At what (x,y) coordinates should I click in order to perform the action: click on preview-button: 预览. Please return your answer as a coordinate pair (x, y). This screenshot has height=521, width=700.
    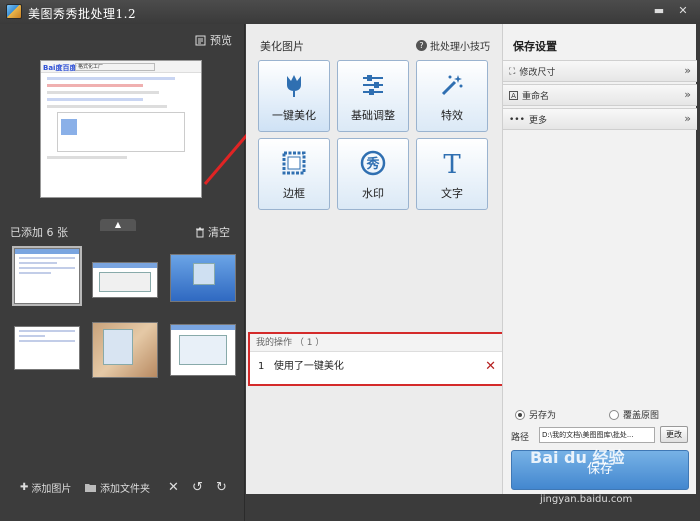
    Looking at the image, I should click on (213, 40).